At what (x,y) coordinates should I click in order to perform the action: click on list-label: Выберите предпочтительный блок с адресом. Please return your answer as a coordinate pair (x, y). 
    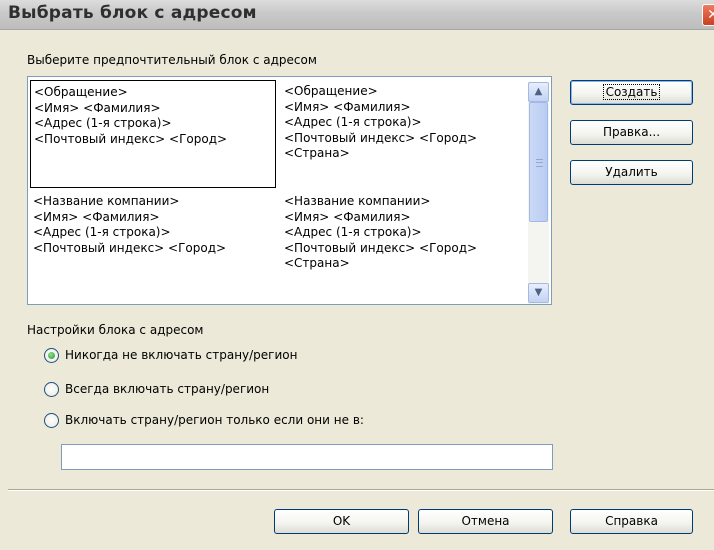
    Looking at the image, I should click on (172, 60).